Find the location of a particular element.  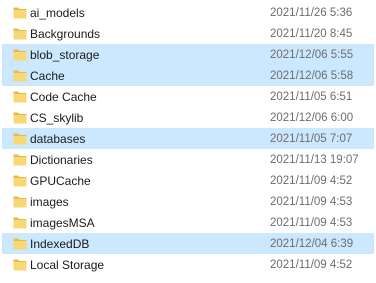

file-name: Cache is located at coordinates (47, 75).